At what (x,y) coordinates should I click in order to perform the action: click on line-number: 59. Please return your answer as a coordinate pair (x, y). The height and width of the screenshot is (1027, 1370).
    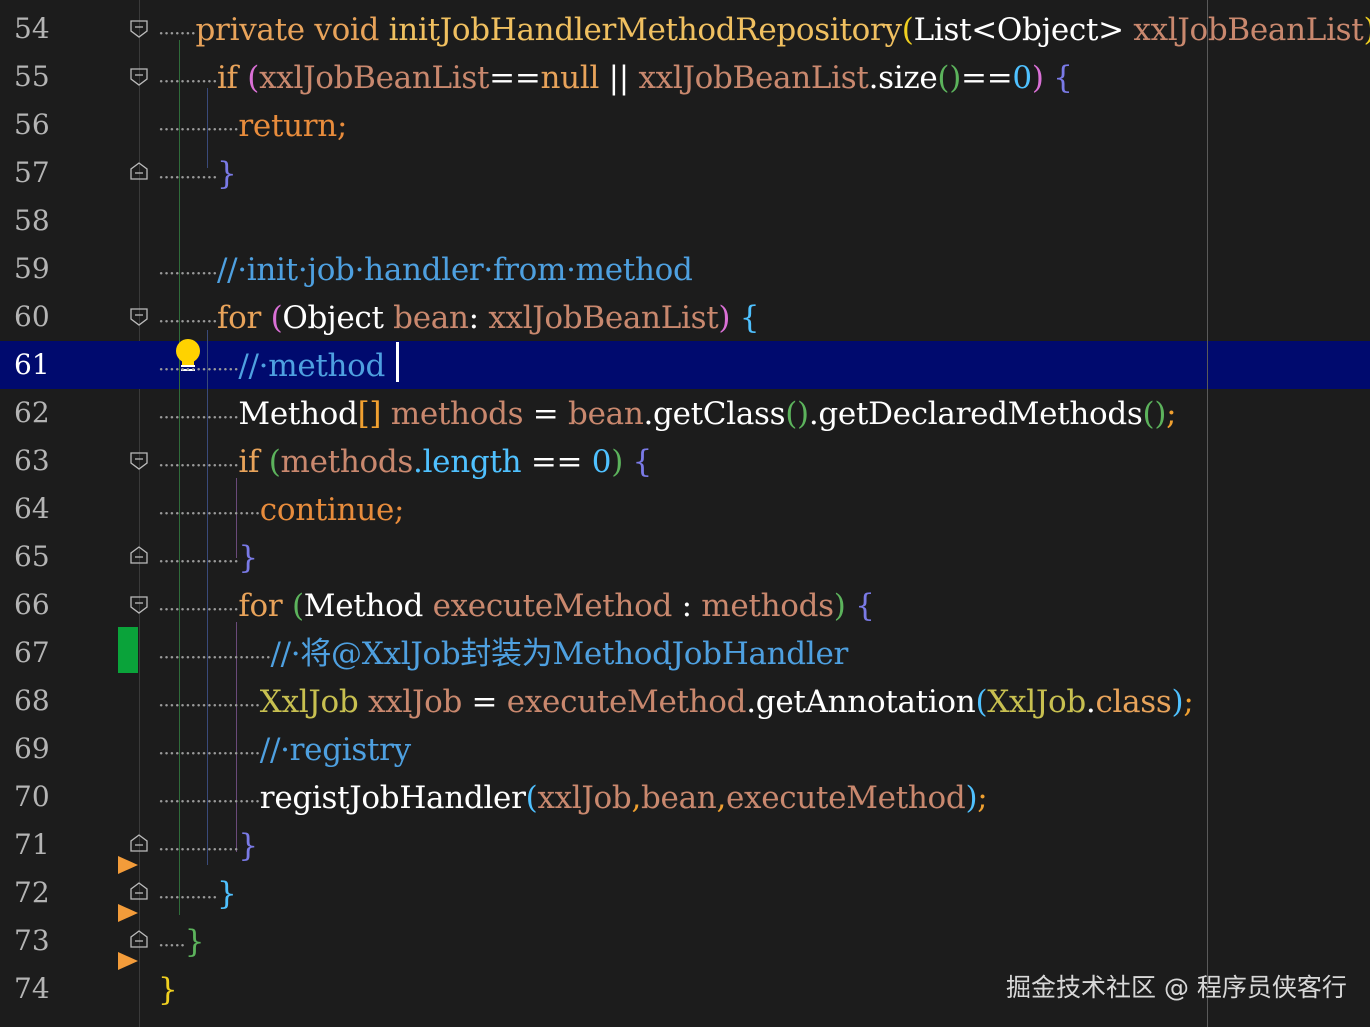
    Looking at the image, I should click on (32, 268).